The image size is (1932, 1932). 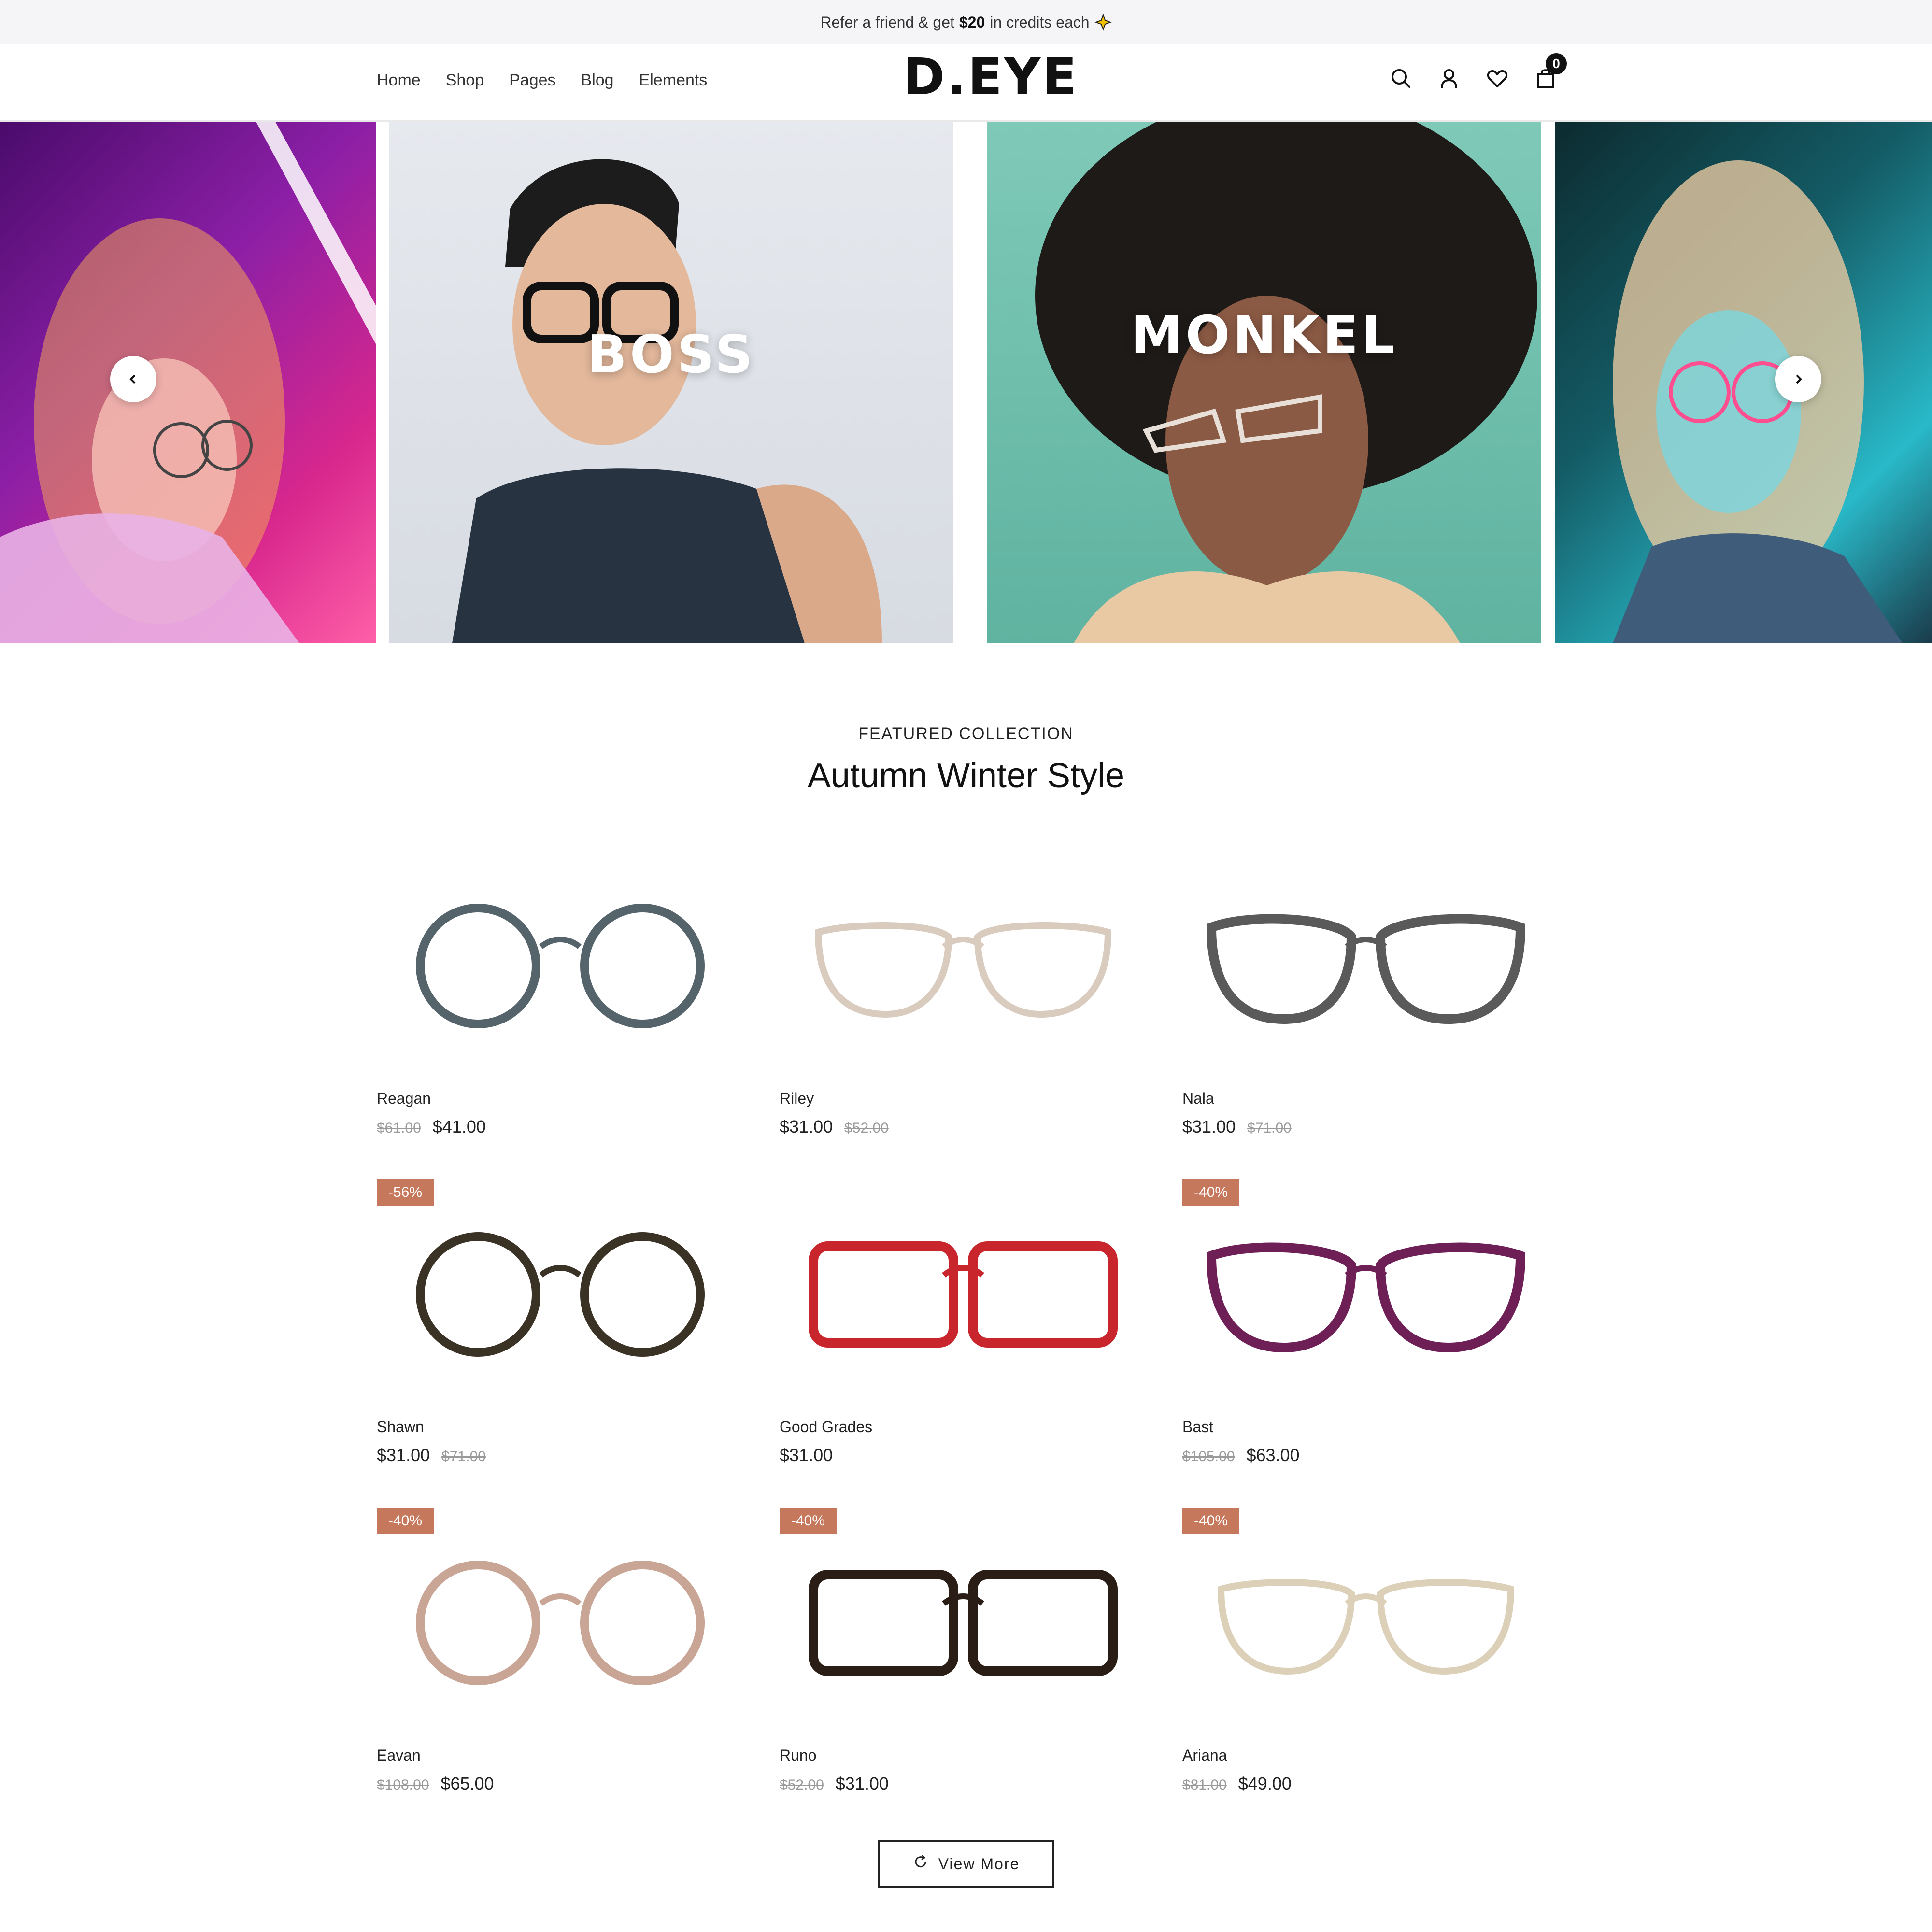 I want to click on product-card: Nala $31.00 $71.00, so click(x=1365, y=1033).